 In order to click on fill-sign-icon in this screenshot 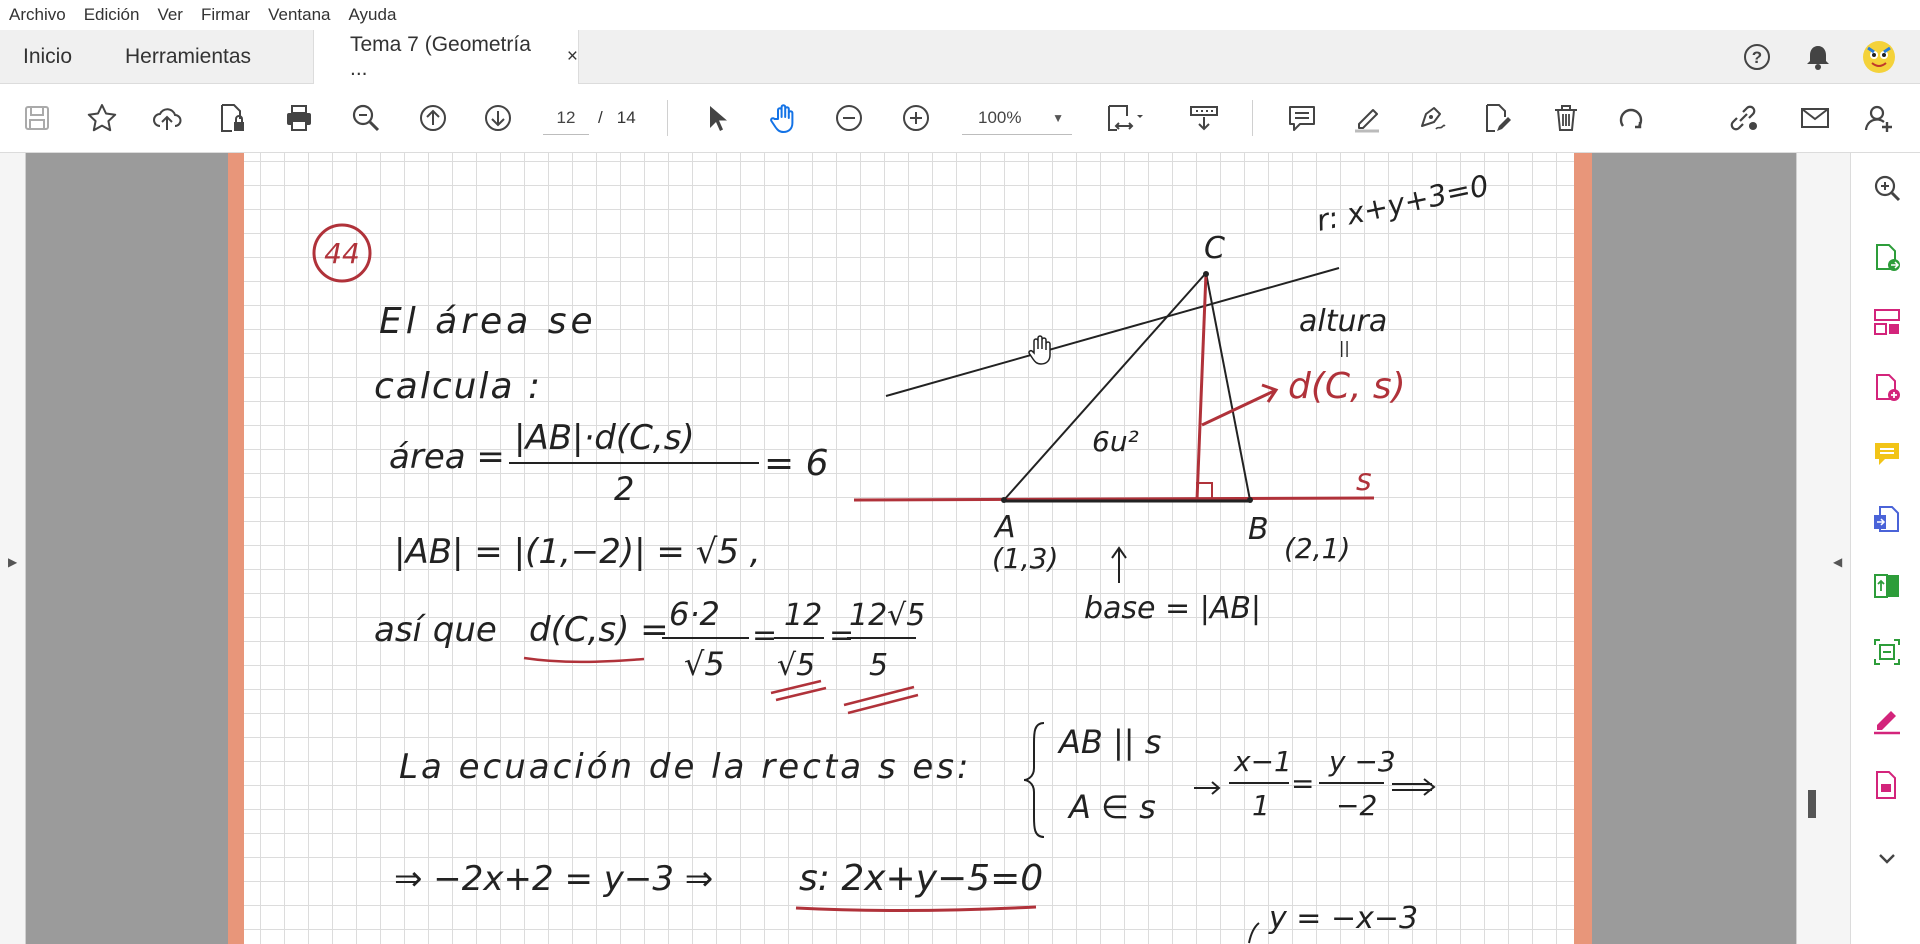, I will do `click(1887, 720)`.